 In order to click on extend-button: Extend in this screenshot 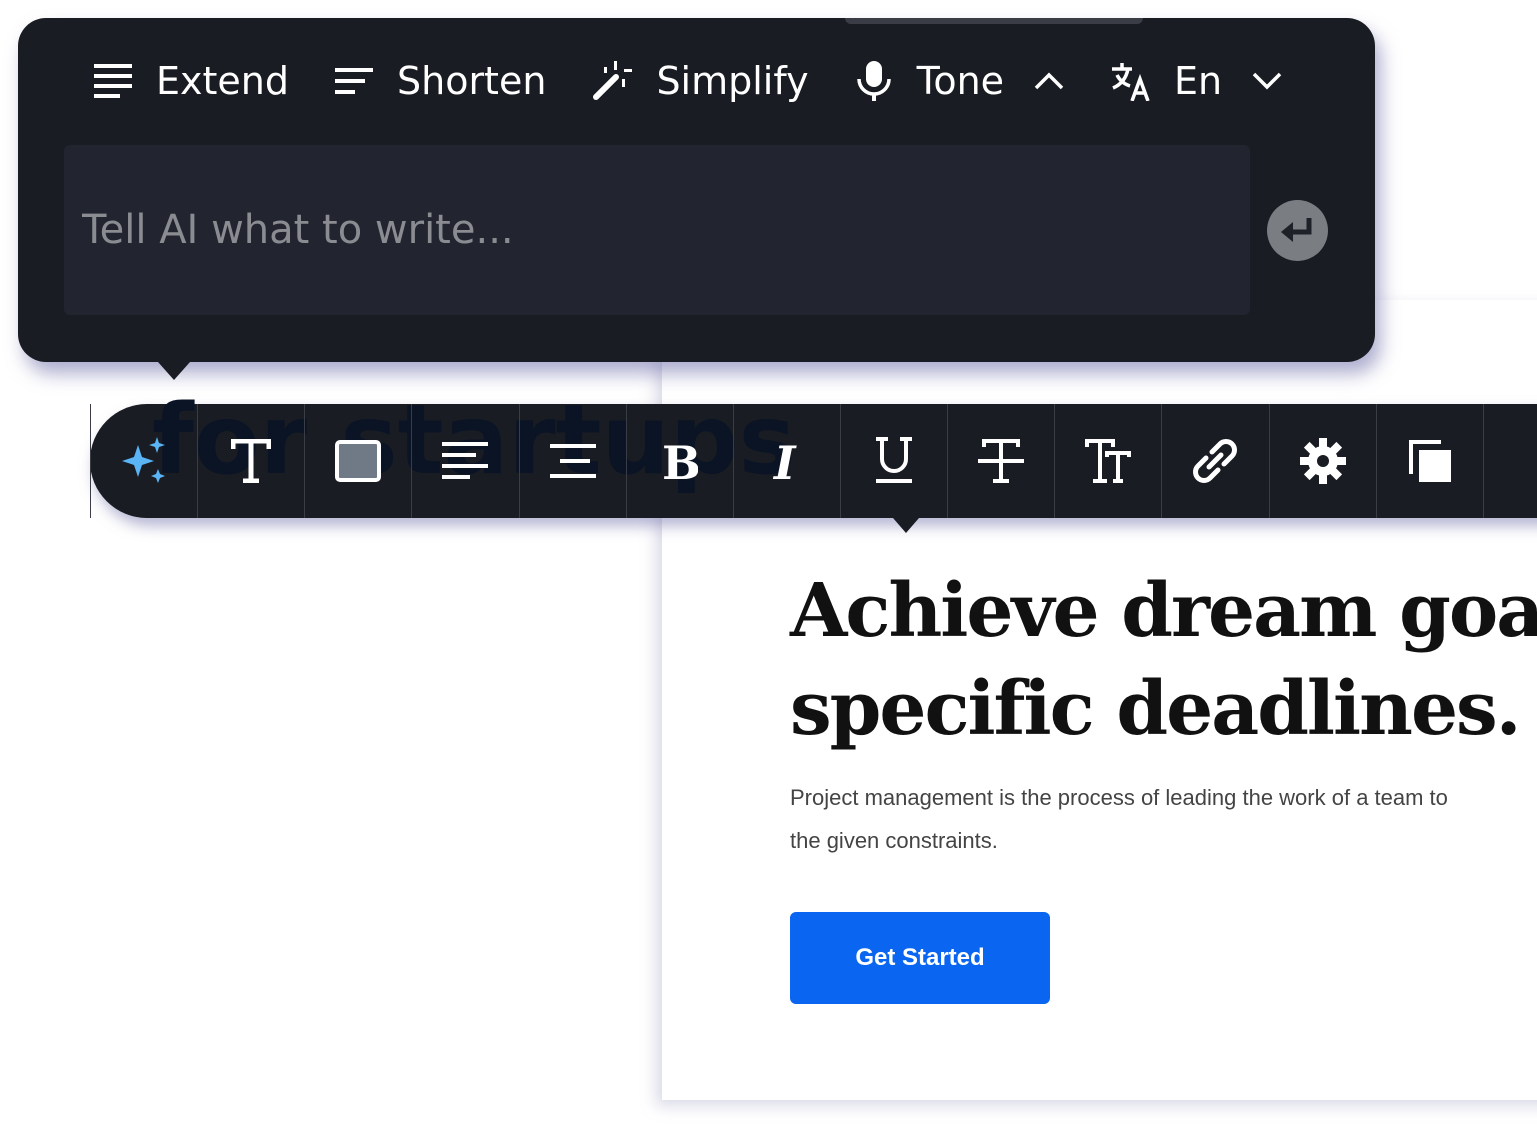, I will do `click(191, 81)`.